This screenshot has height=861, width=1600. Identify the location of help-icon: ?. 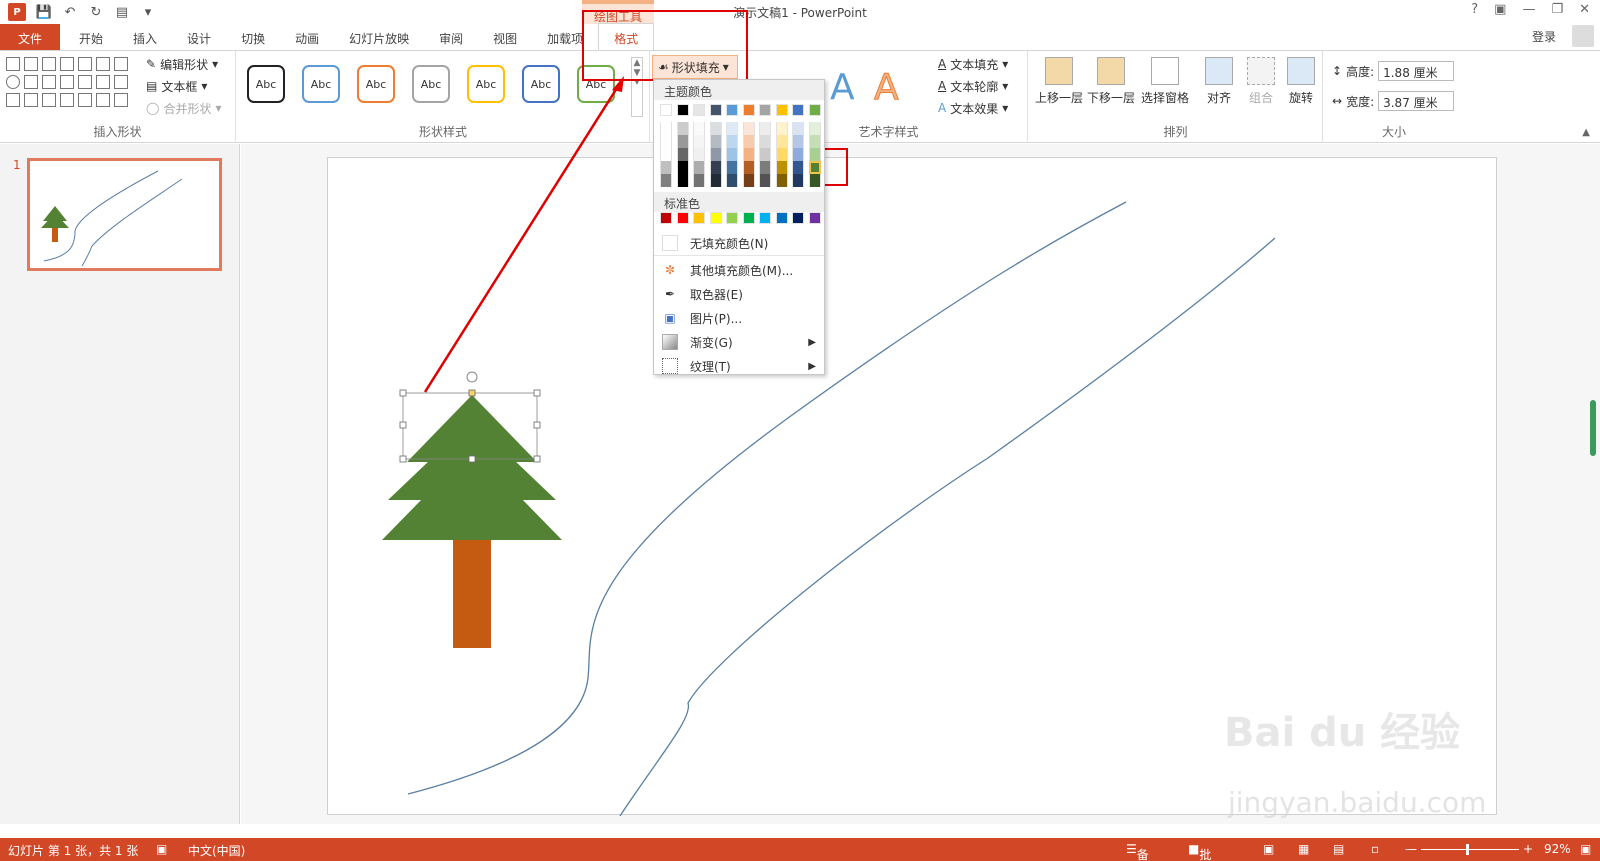
(1474, 9).